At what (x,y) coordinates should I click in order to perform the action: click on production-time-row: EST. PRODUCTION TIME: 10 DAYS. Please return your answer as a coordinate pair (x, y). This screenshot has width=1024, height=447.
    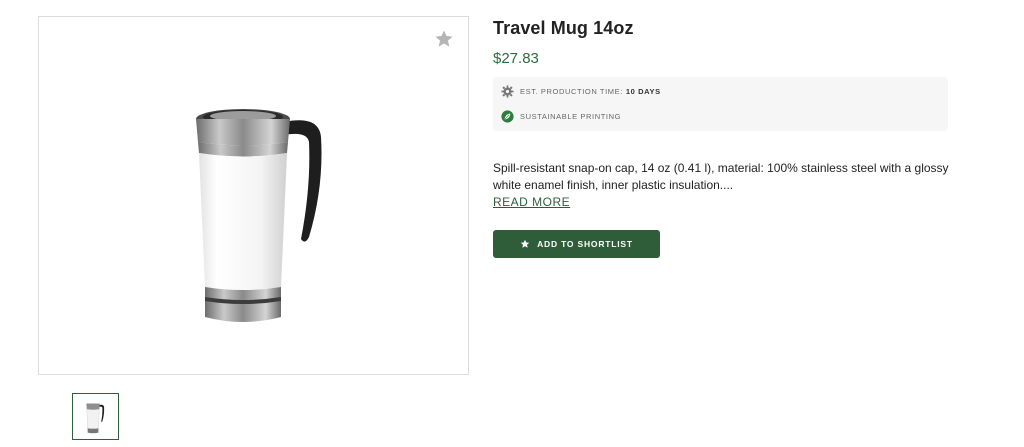
    Looking at the image, I should click on (581, 91).